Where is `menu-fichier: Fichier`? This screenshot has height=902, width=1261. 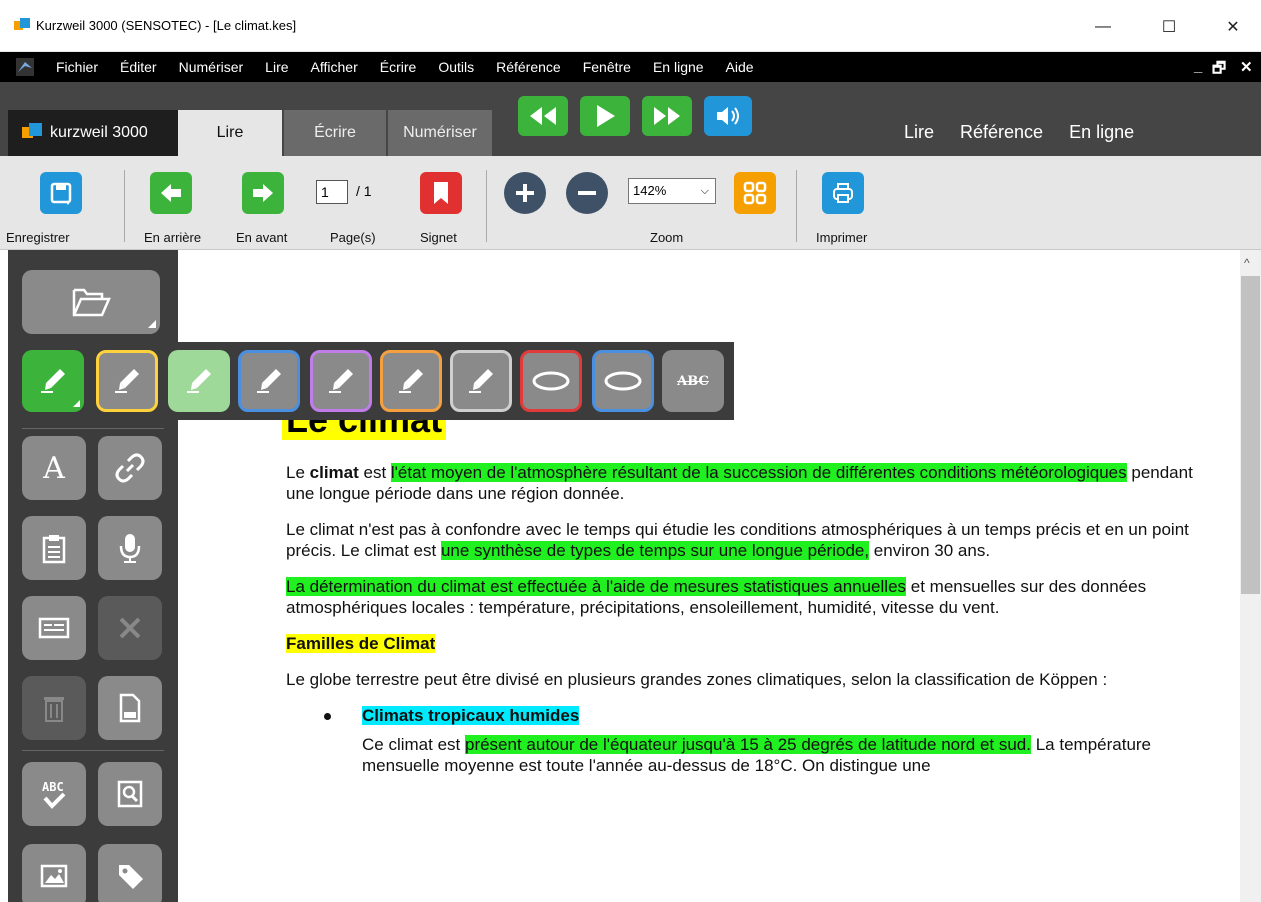 menu-fichier: Fichier is located at coordinates (77, 67).